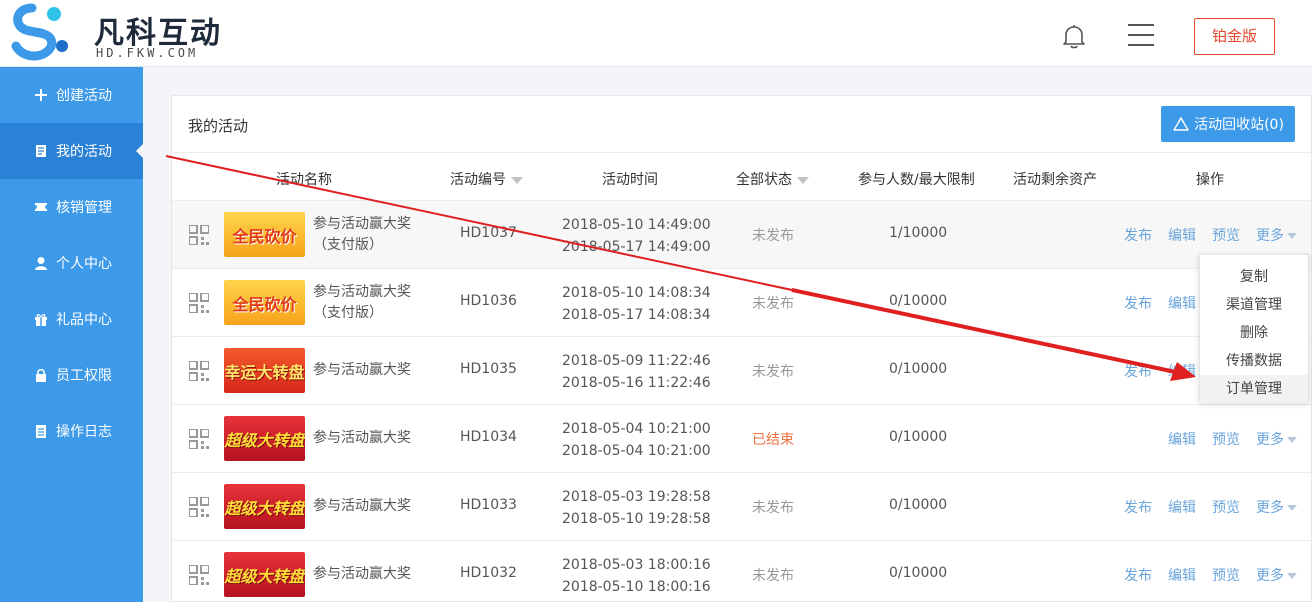 The height and width of the screenshot is (602, 1312). I want to click on column-header-name: 活动名称, so click(304, 180).